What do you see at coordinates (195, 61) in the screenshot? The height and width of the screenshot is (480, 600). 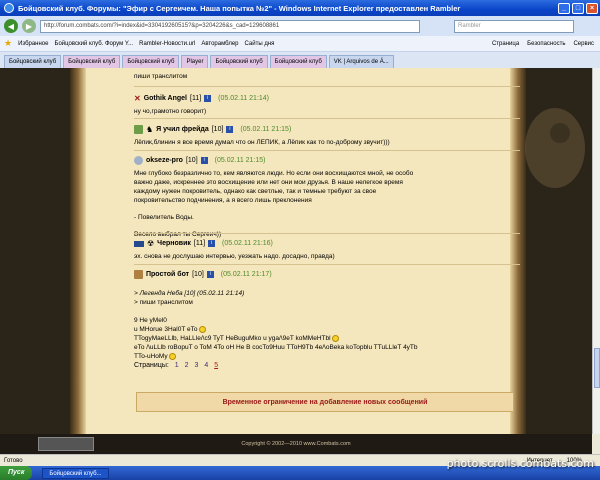 I see `tab-4: Player` at bounding box center [195, 61].